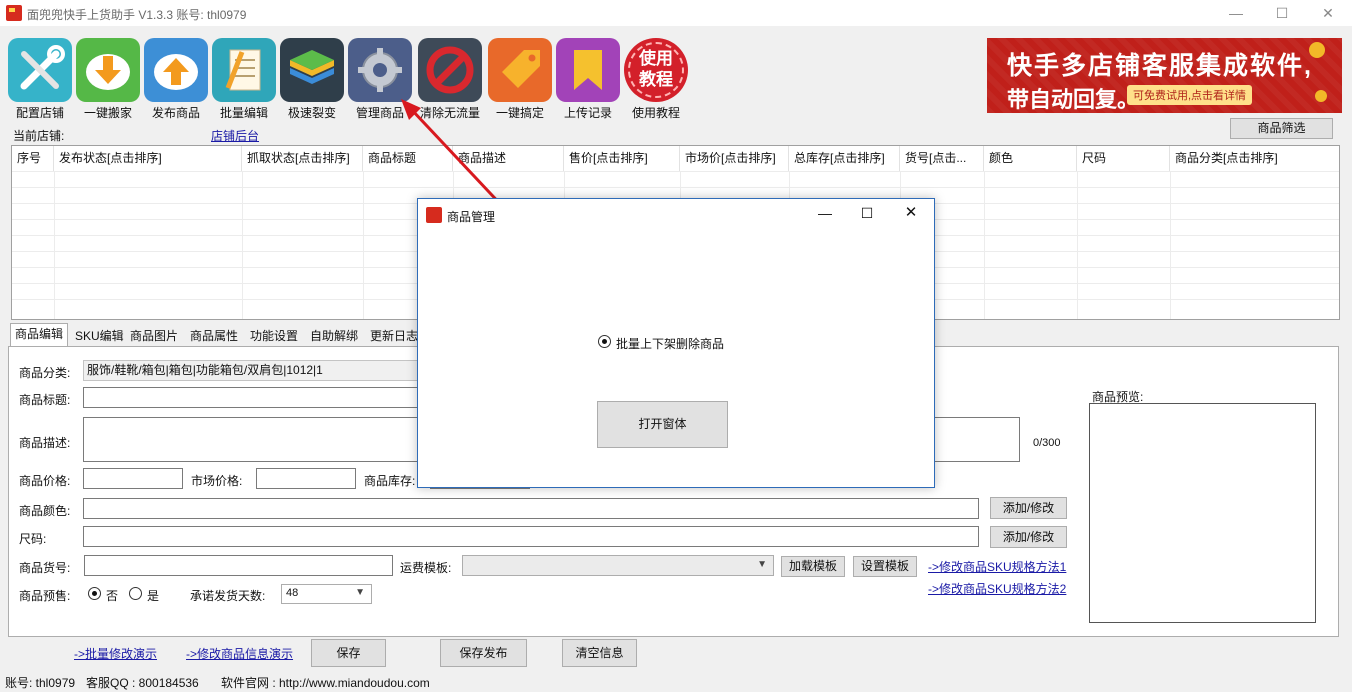 This screenshot has height=692, width=1352. What do you see at coordinates (380, 70) in the screenshot?
I see `manage-products-button` at bounding box center [380, 70].